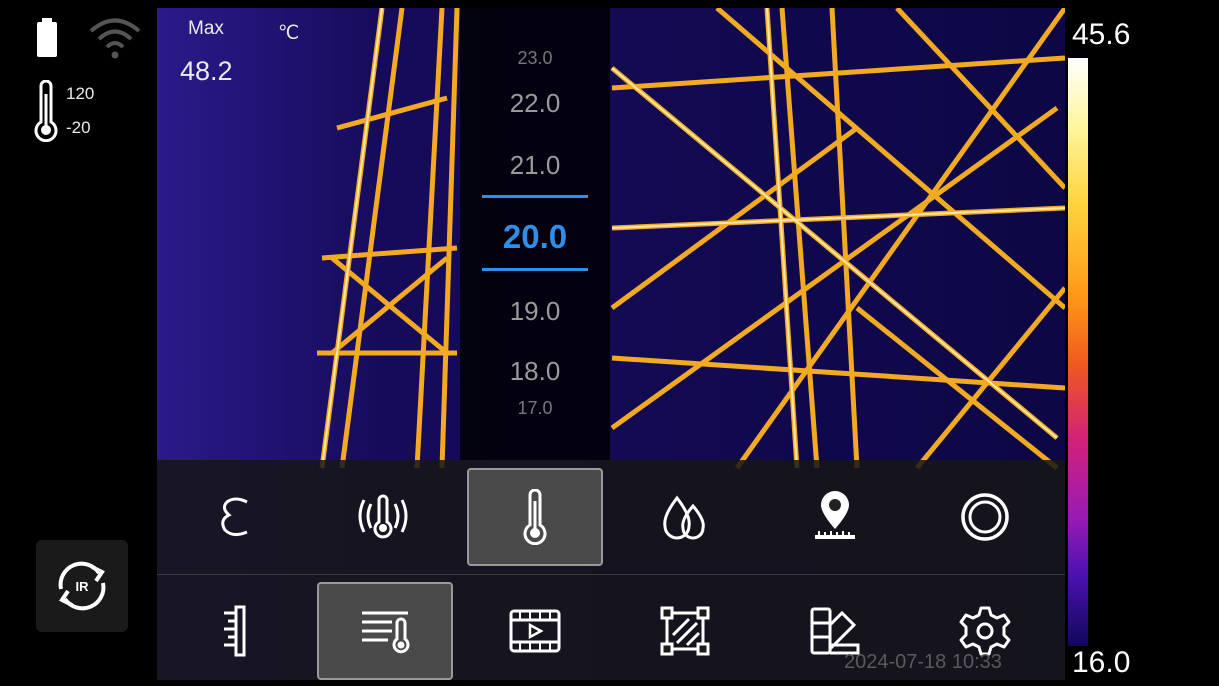 Image resolution: width=1219 pixels, height=686 pixels. What do you see at coordinates (1101, 662) in the screenshot?
I see `scale-min-value: 16.0` at bounding box center [1101, 662].